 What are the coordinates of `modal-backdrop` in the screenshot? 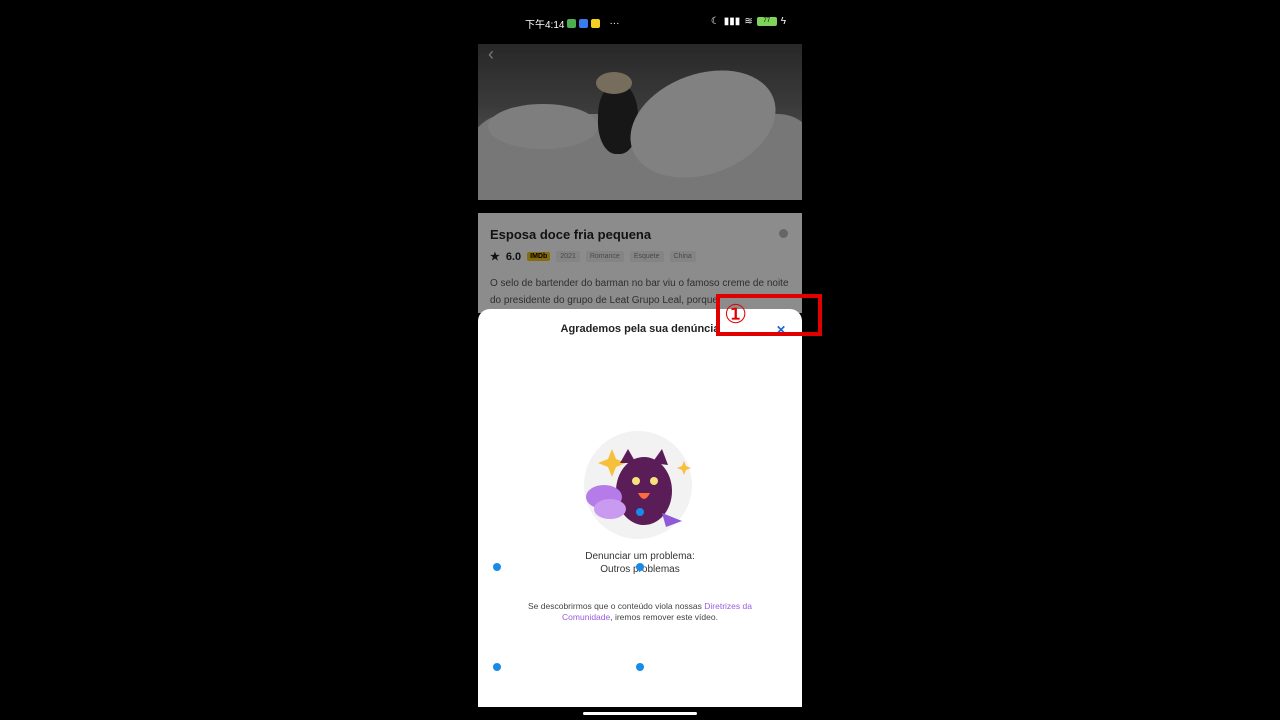 It's located at (640, 179).